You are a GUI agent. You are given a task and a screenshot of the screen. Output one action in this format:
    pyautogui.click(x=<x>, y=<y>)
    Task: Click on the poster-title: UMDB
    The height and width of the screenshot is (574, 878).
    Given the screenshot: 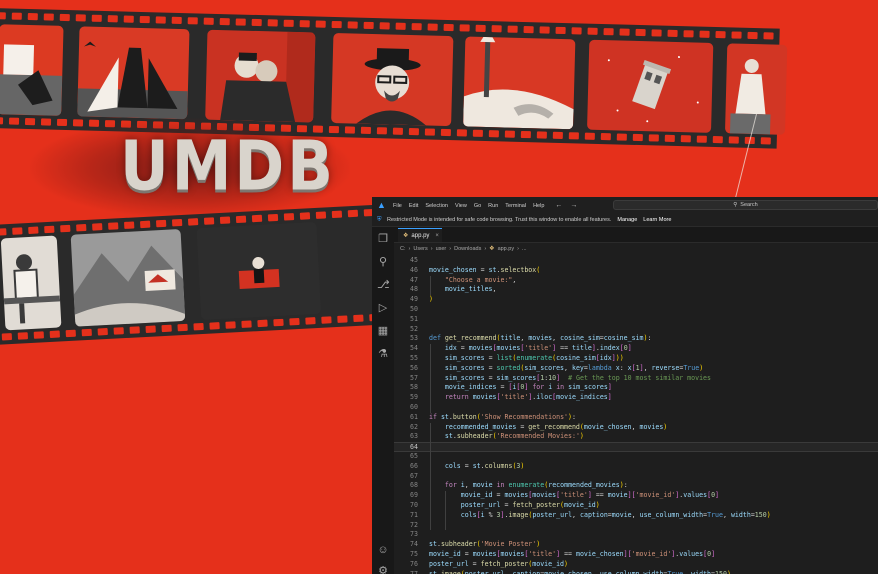 What is the action you would take?
    pyautogui.click(x=228, y=166)
    